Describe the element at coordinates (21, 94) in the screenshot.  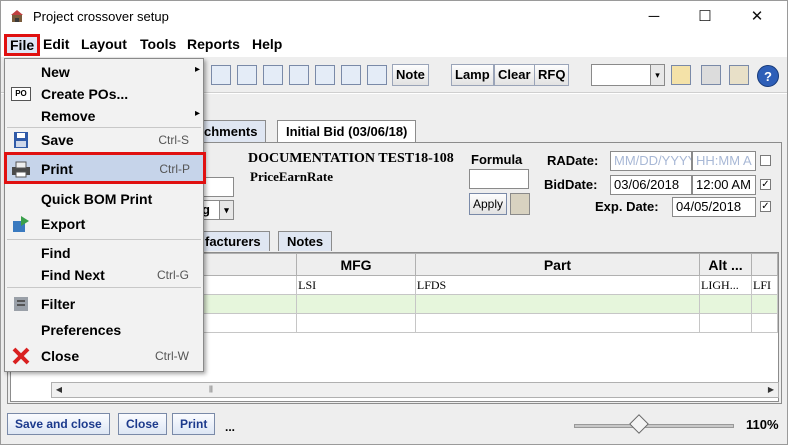
I see `create-po-icon: PO` at that location.